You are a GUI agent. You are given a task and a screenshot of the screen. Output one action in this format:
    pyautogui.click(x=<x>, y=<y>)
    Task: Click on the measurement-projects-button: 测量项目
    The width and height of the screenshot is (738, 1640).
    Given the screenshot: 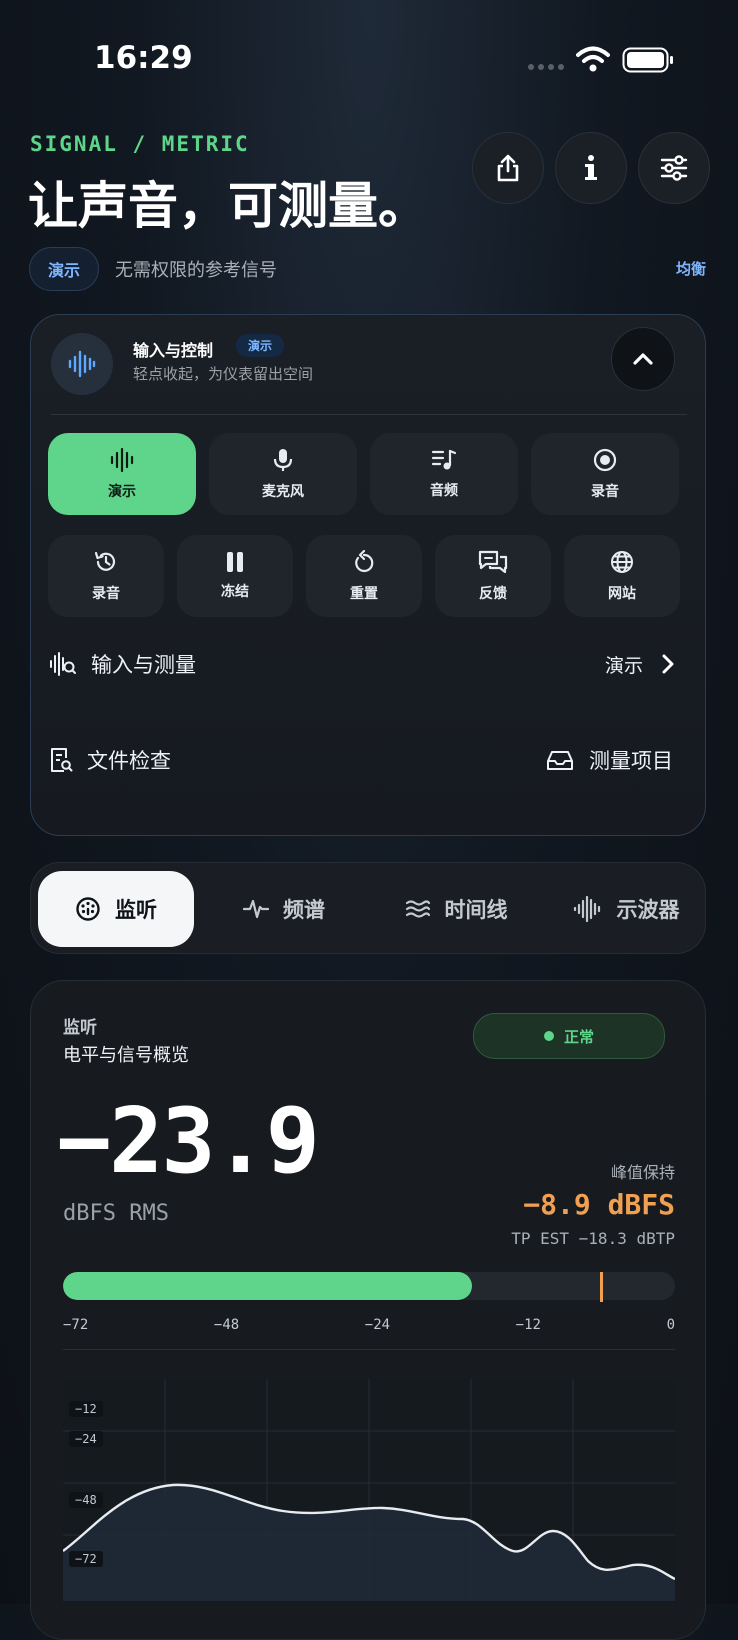 What is the action you would take?
    pyautogui.click(x=609, y=760)
    